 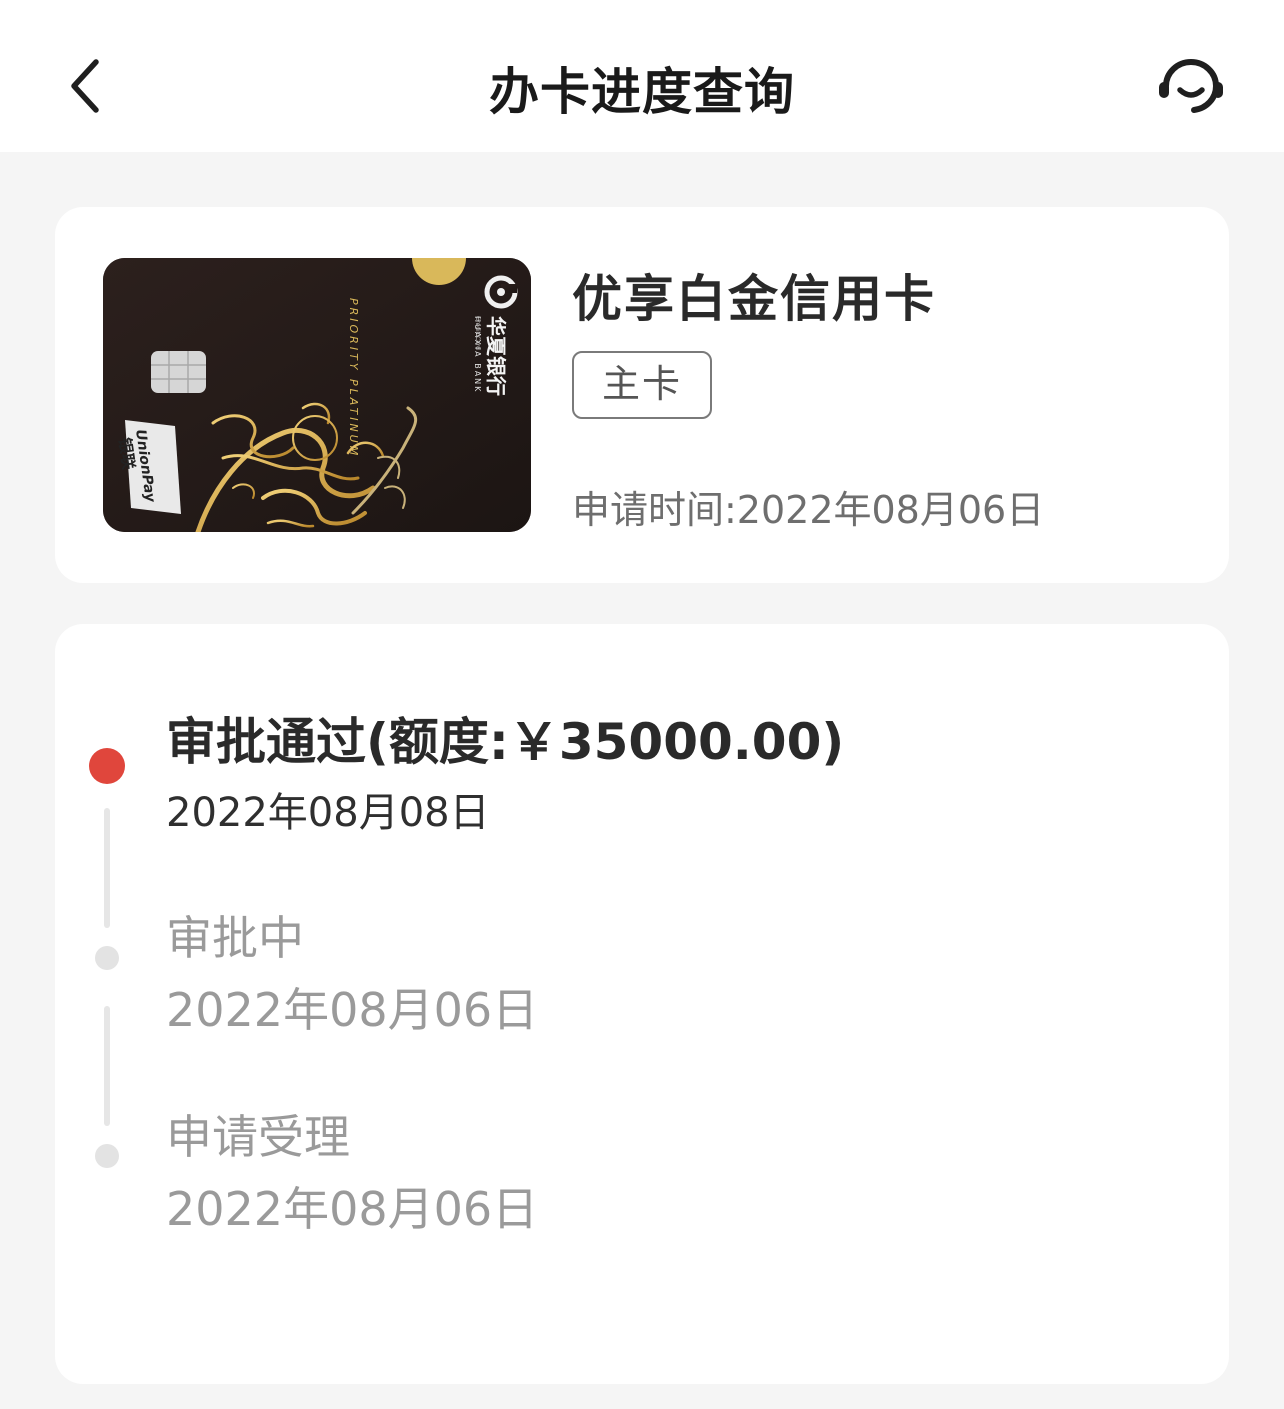 I want to click on step-title-accepted: 申请受理, so click(x=258, y=1137).